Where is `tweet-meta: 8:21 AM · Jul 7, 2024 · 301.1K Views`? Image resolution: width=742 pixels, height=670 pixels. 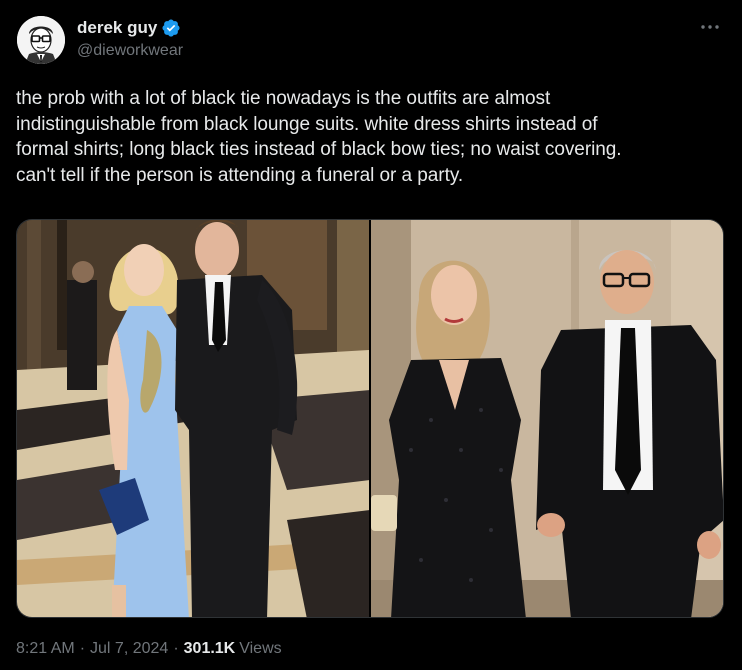
tweet-meta: 8:21 AM · Jul 7, 2024 · 301.1K Views is located at coordinates (149, 649).